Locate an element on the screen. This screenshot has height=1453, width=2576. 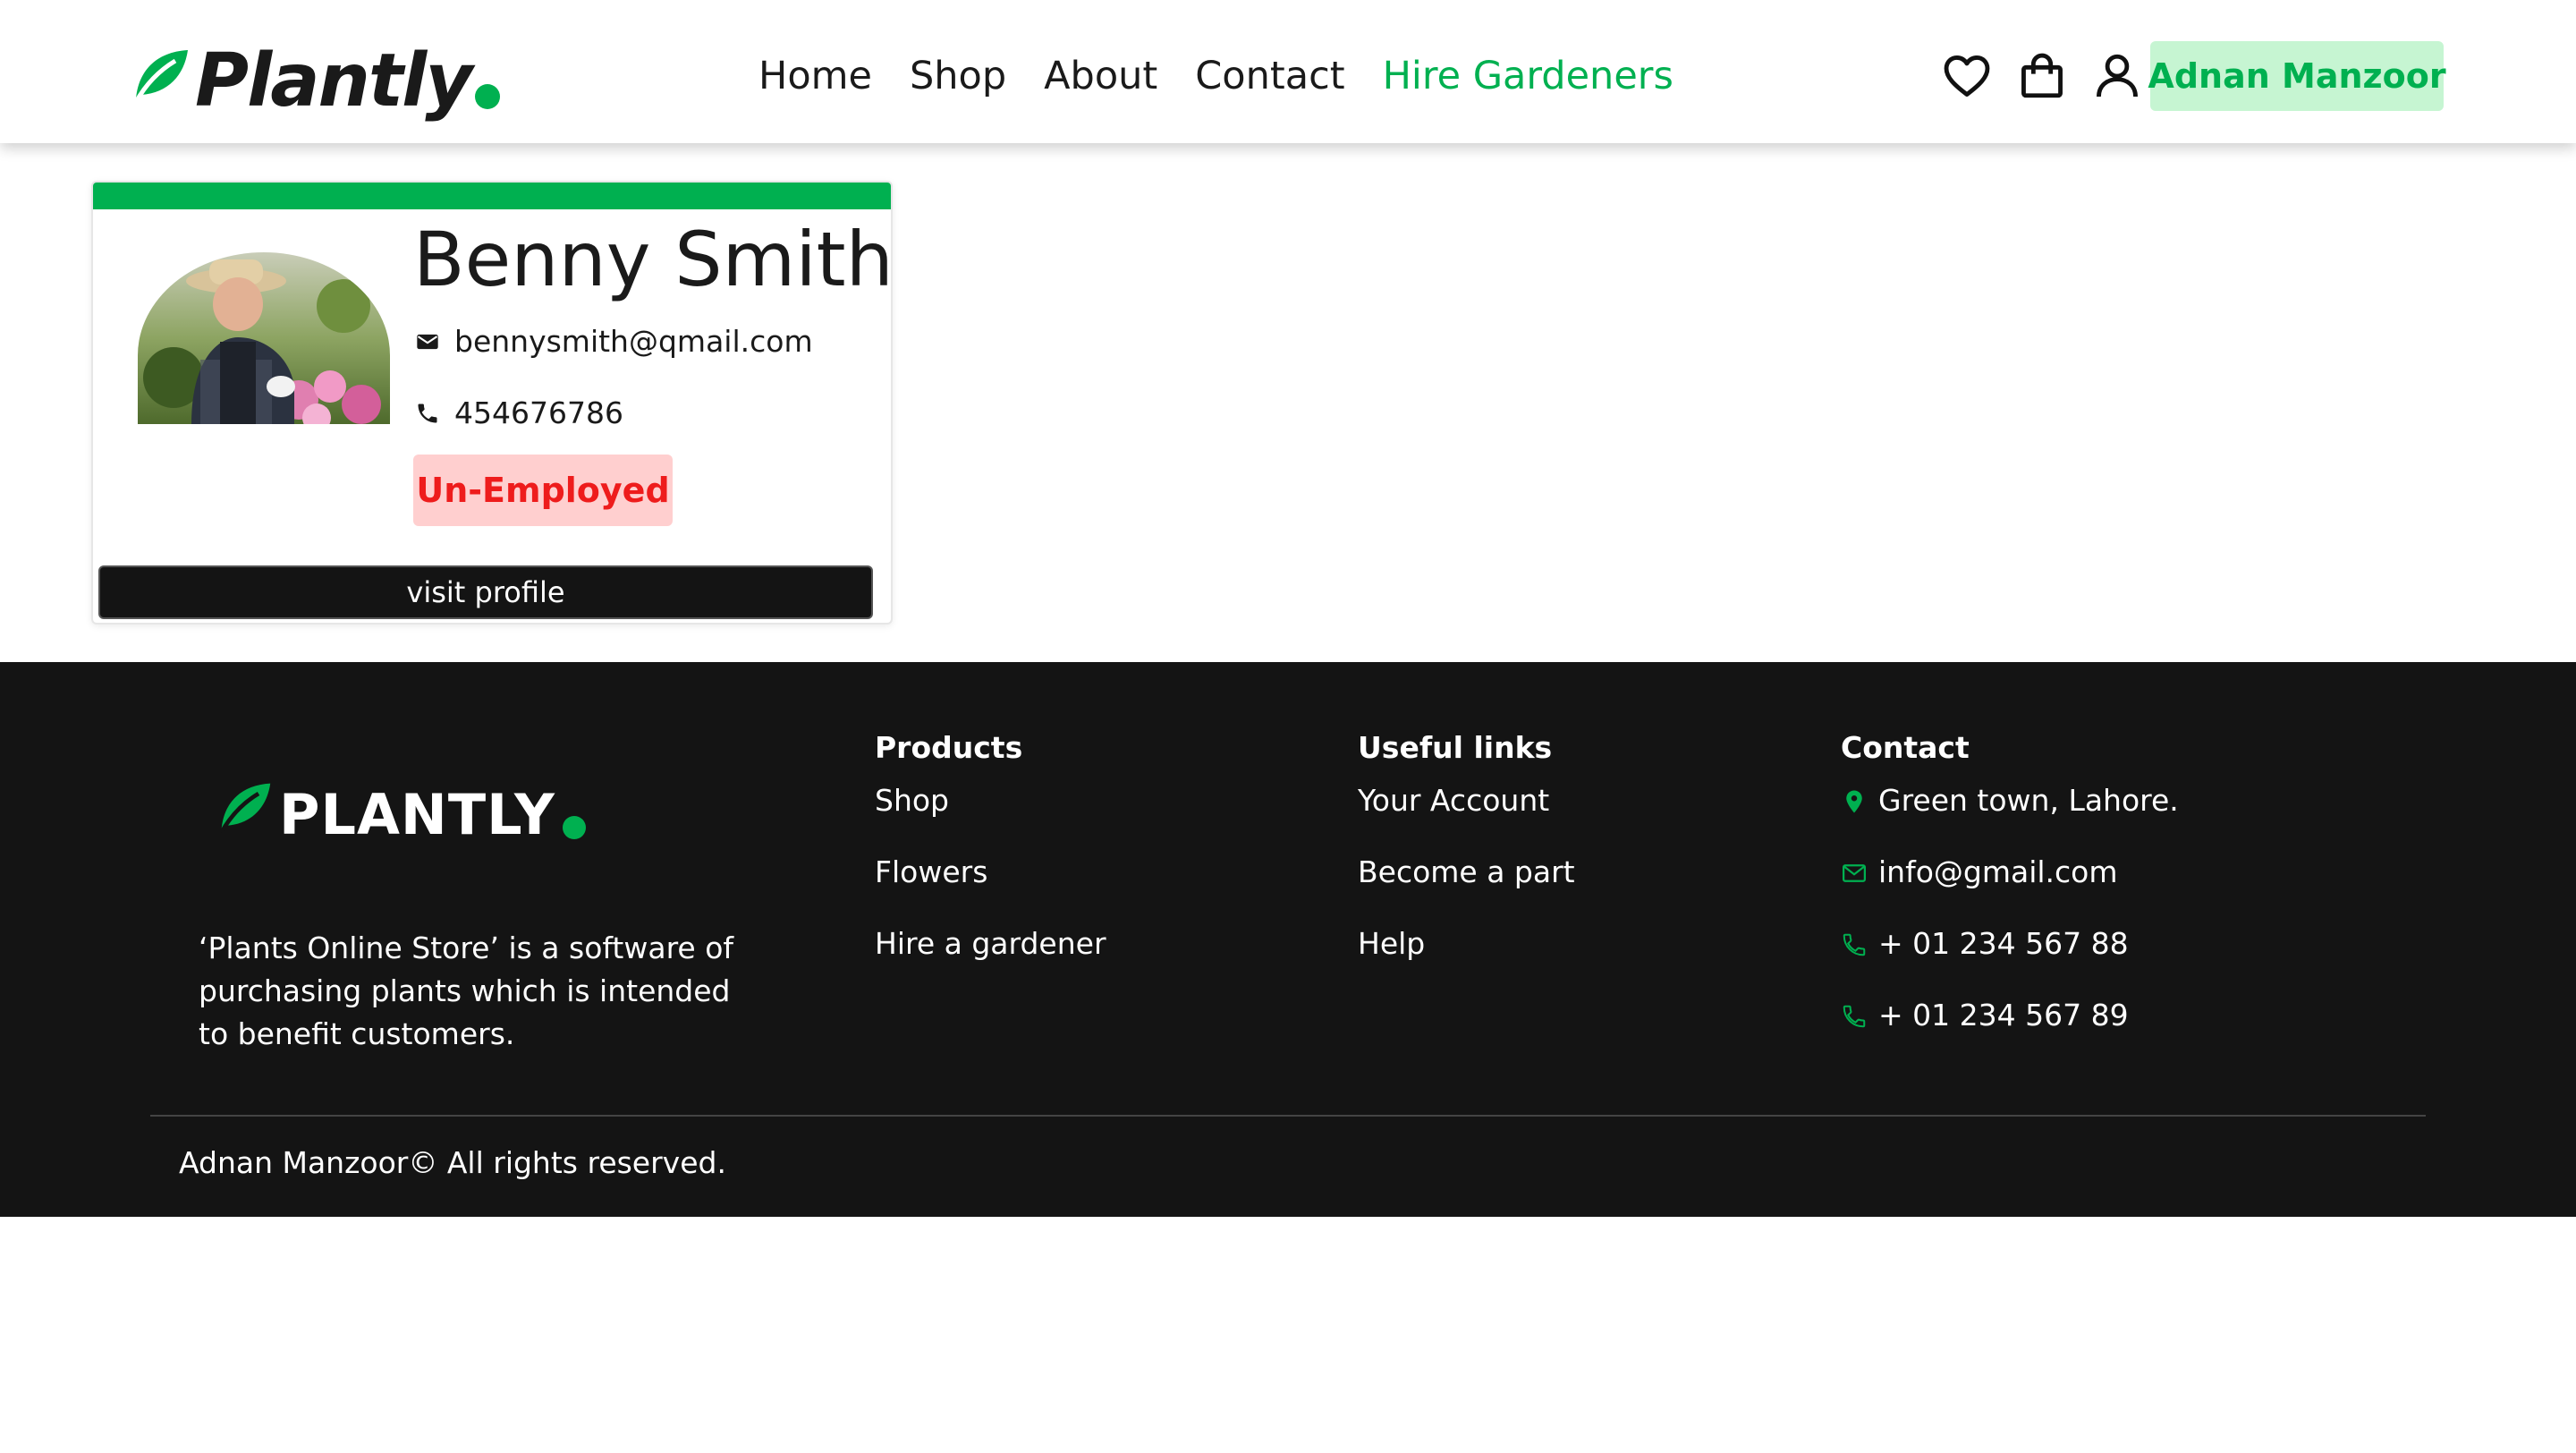
footer-phone-2-text: + 01 234 567 89 is located at coordinates (2003, 1015).